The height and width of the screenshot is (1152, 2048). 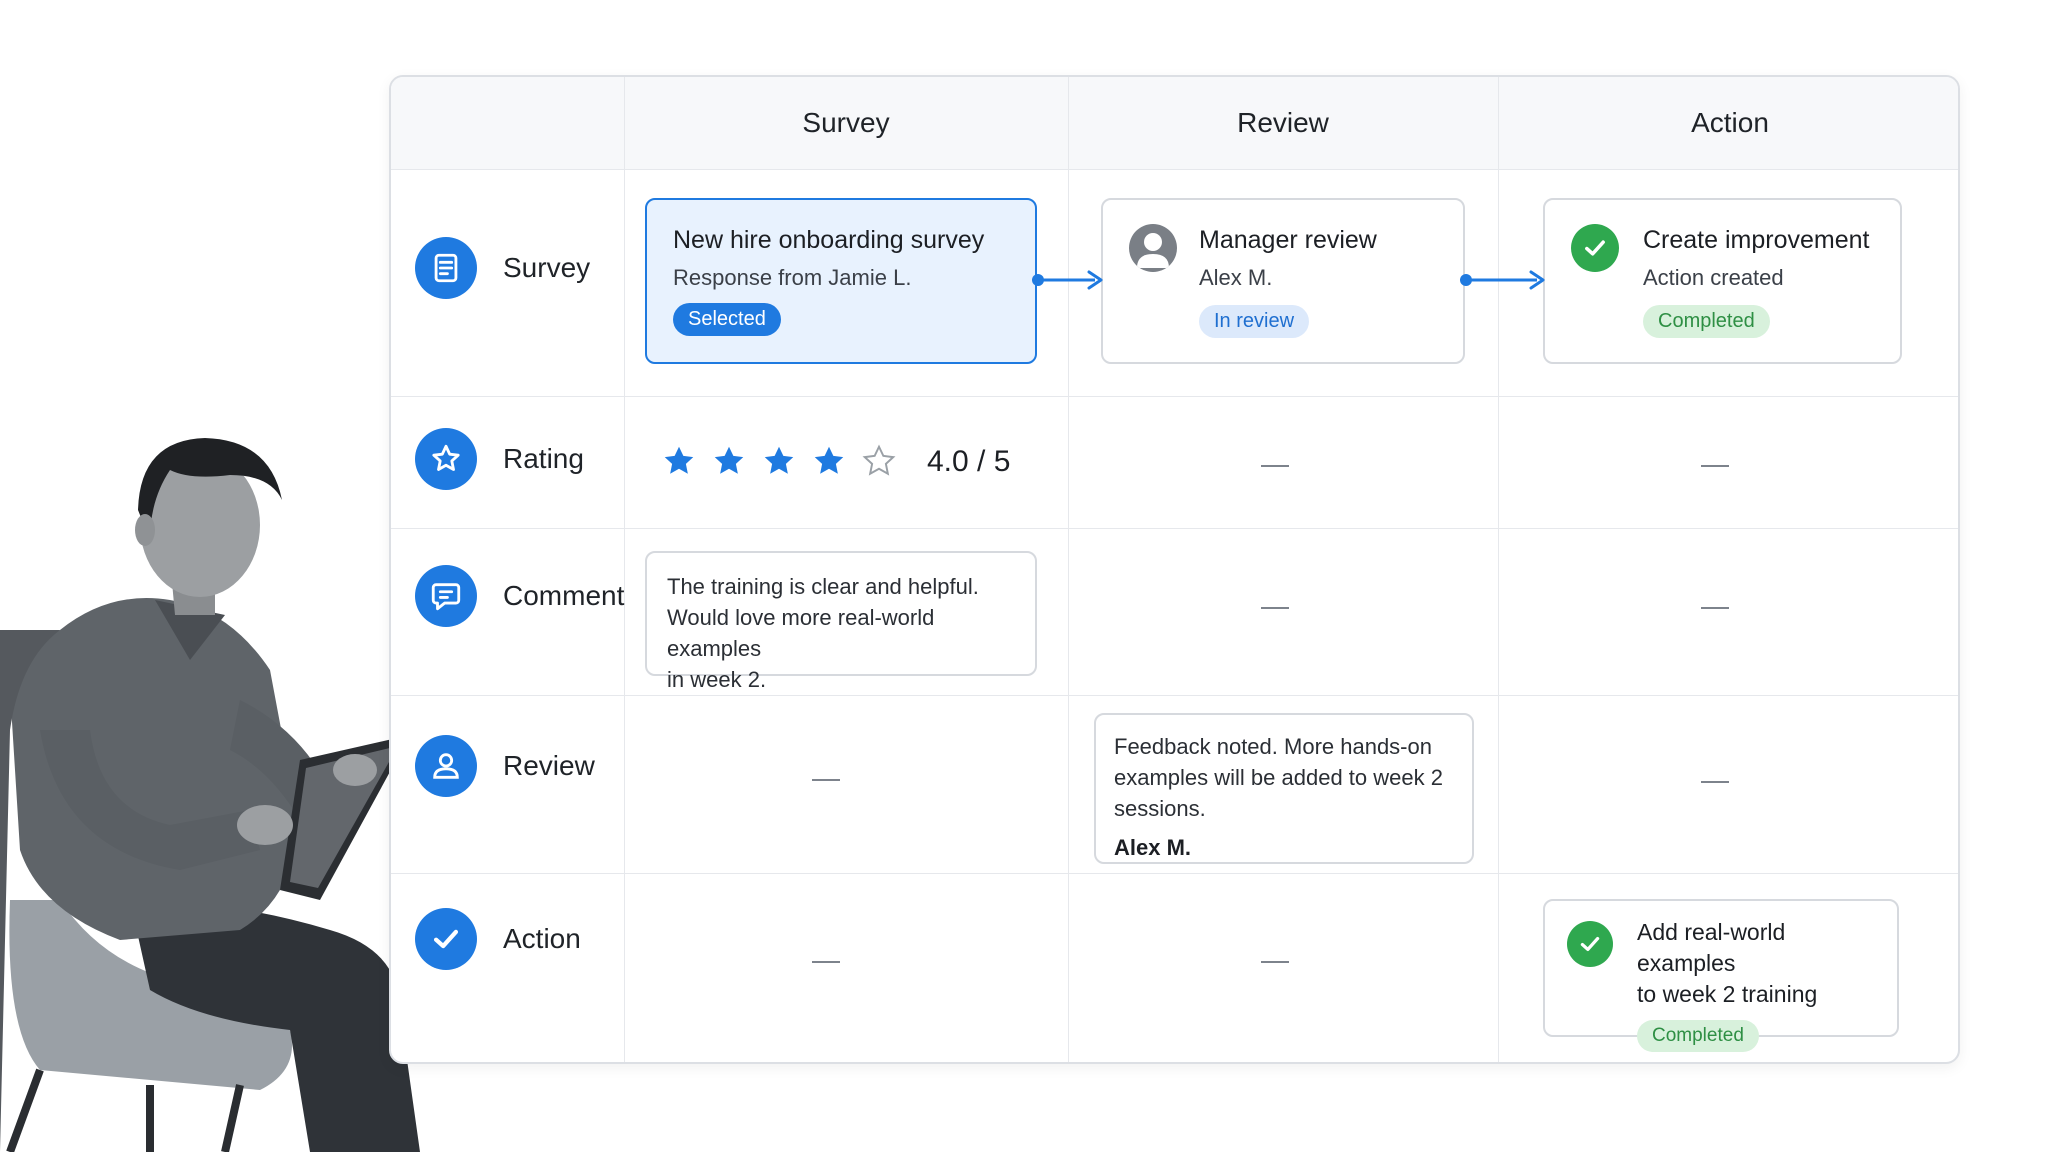 I want to click on in-review-badge: In review, so click(x=1254, y=321).